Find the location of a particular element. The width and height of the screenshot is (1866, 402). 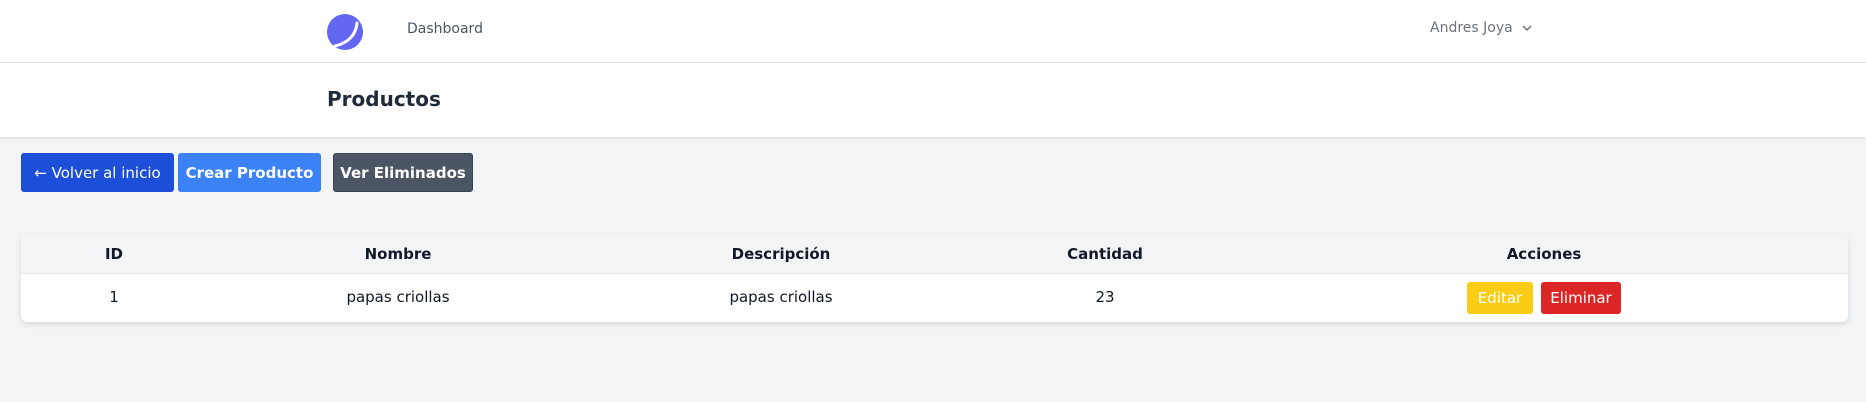

chevron-down-icon is located at coordinates (1527, 28).